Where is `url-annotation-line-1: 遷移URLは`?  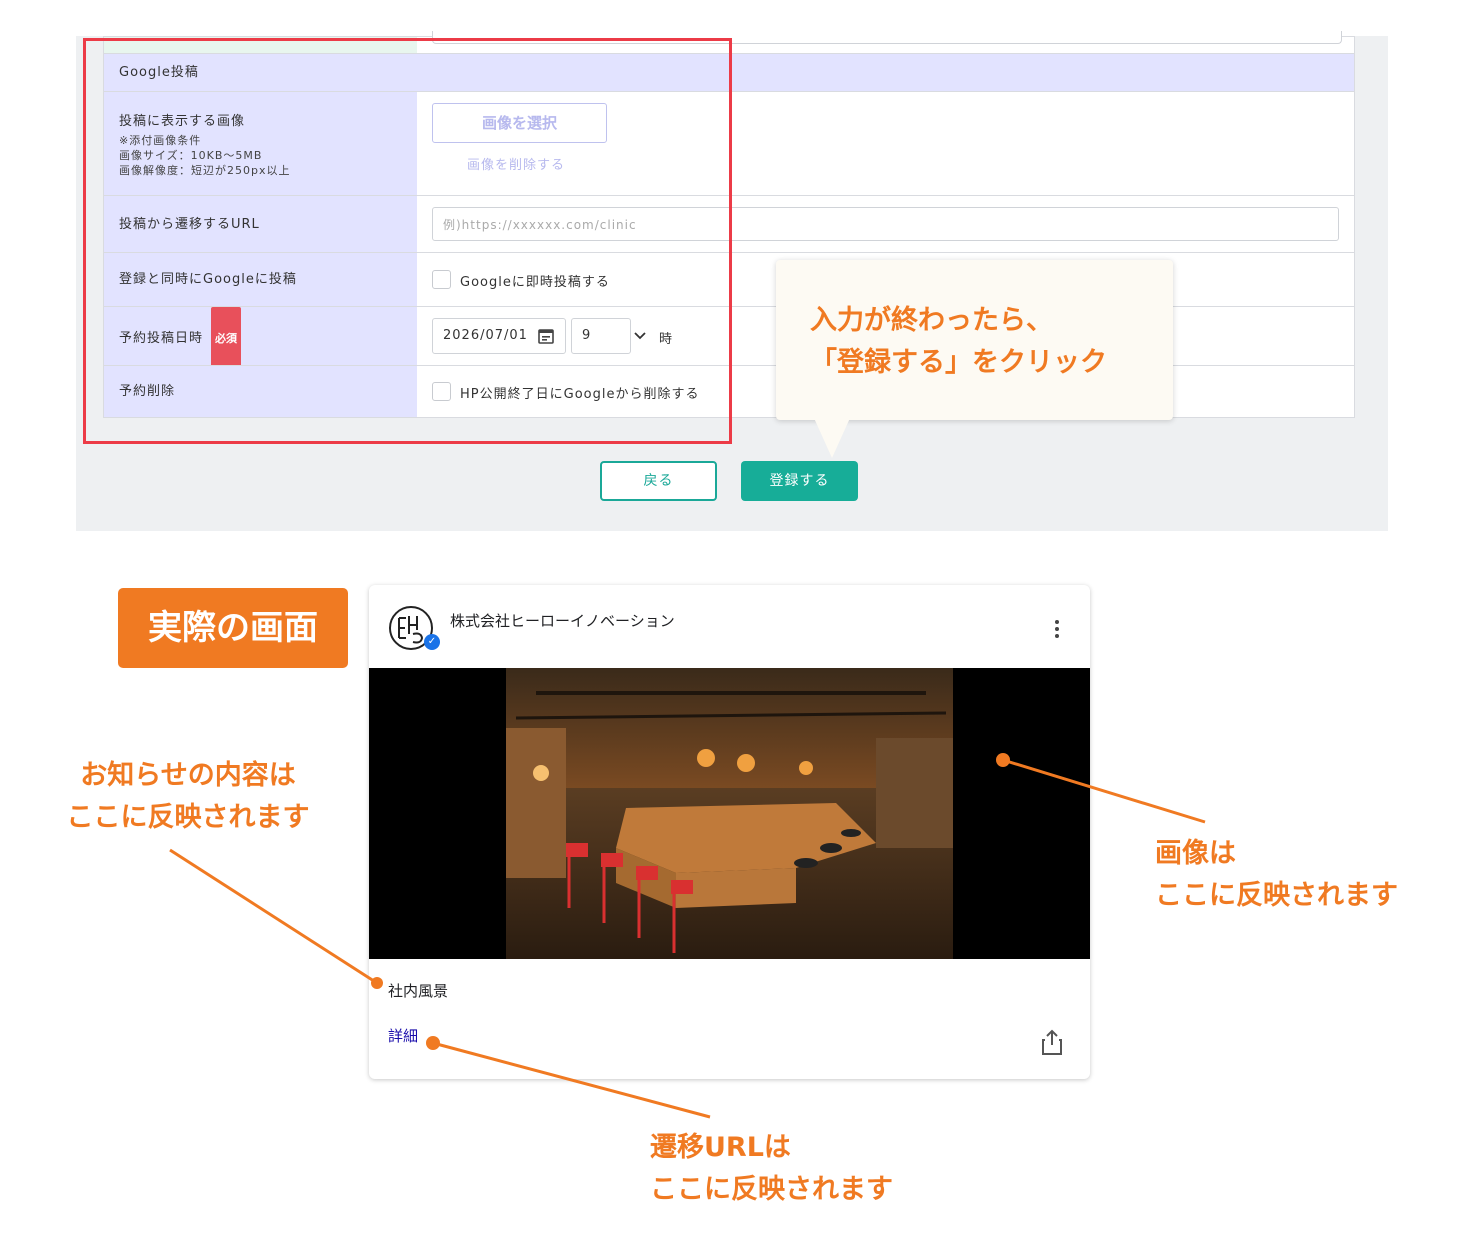 url-annotation-line-1: 遷移URLは is located at coordinates (720, 1147).